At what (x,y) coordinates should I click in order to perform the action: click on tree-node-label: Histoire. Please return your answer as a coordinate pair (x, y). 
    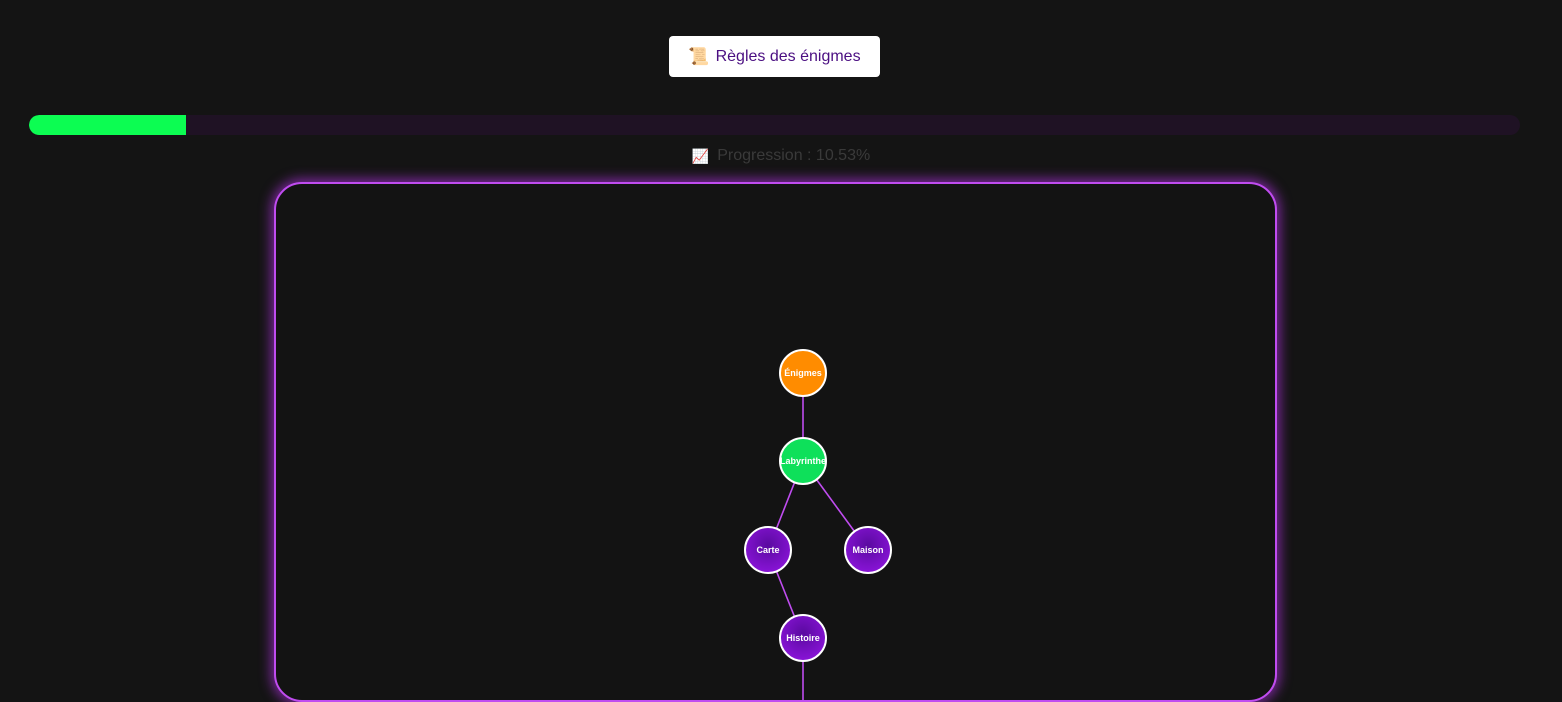
    Looking at the image, I should click on (803, 638).